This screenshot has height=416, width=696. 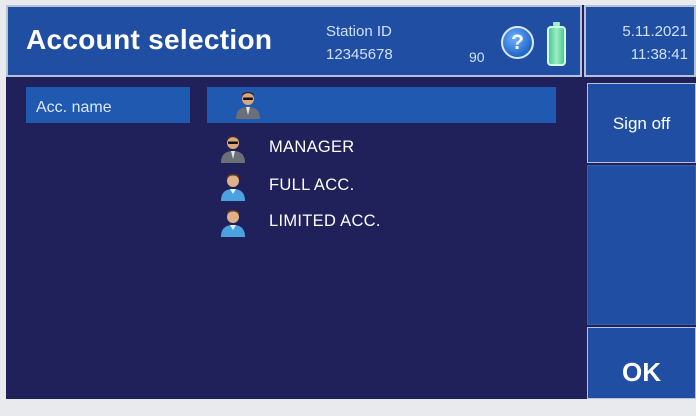 What do you see at coordinates (381, 105) in the screenshot?
I see `account-name-field` at bounding box center [381, 105].